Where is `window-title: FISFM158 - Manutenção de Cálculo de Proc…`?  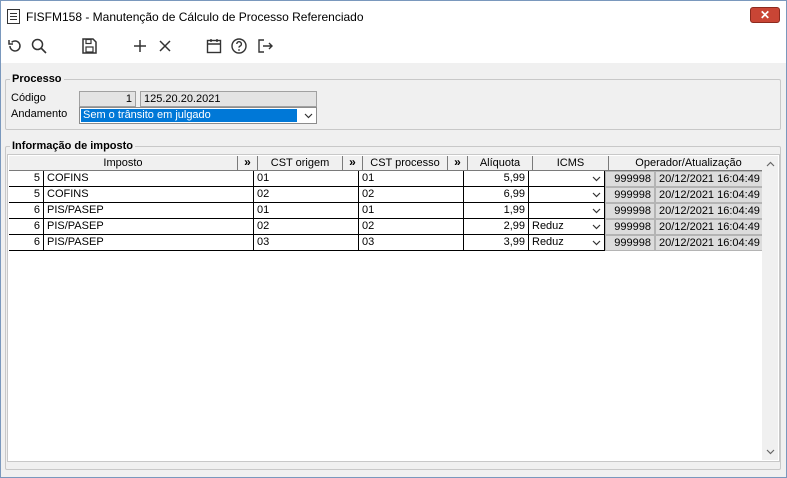 window-title: FISFM158 - Manutenção de Cálculo de Proc… is located at coordinates (195, 17).